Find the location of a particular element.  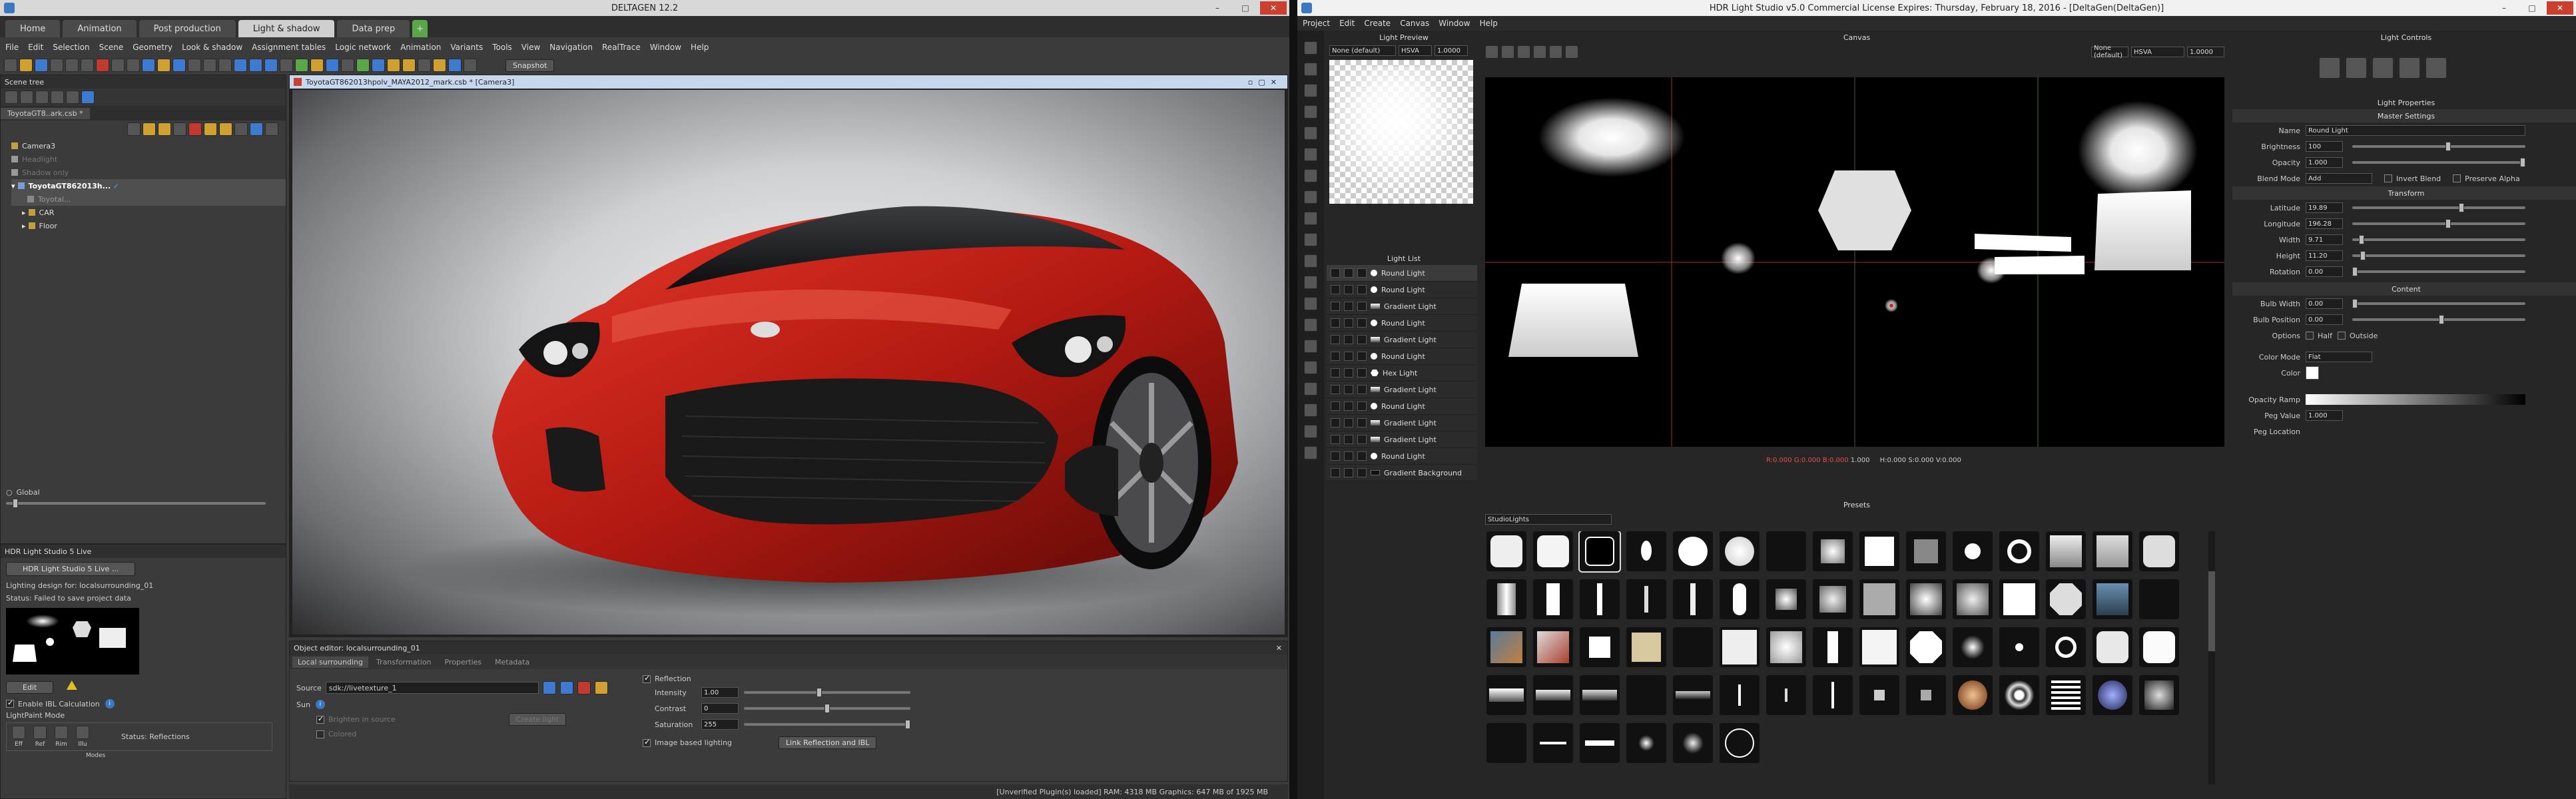

rotation-slider-handle is located at coordinates (2355, 271).